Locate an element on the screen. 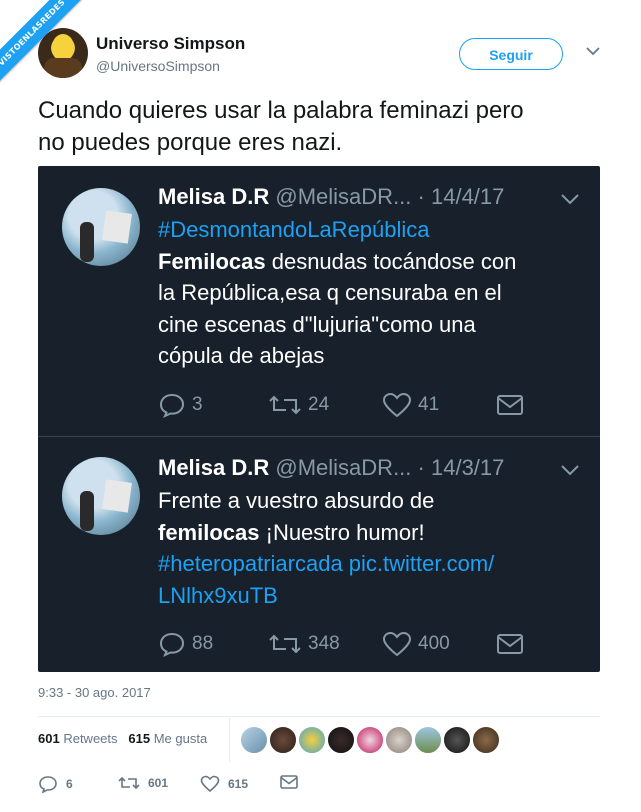  author-name: Universo Simpson is located at coordinates (170, 44).